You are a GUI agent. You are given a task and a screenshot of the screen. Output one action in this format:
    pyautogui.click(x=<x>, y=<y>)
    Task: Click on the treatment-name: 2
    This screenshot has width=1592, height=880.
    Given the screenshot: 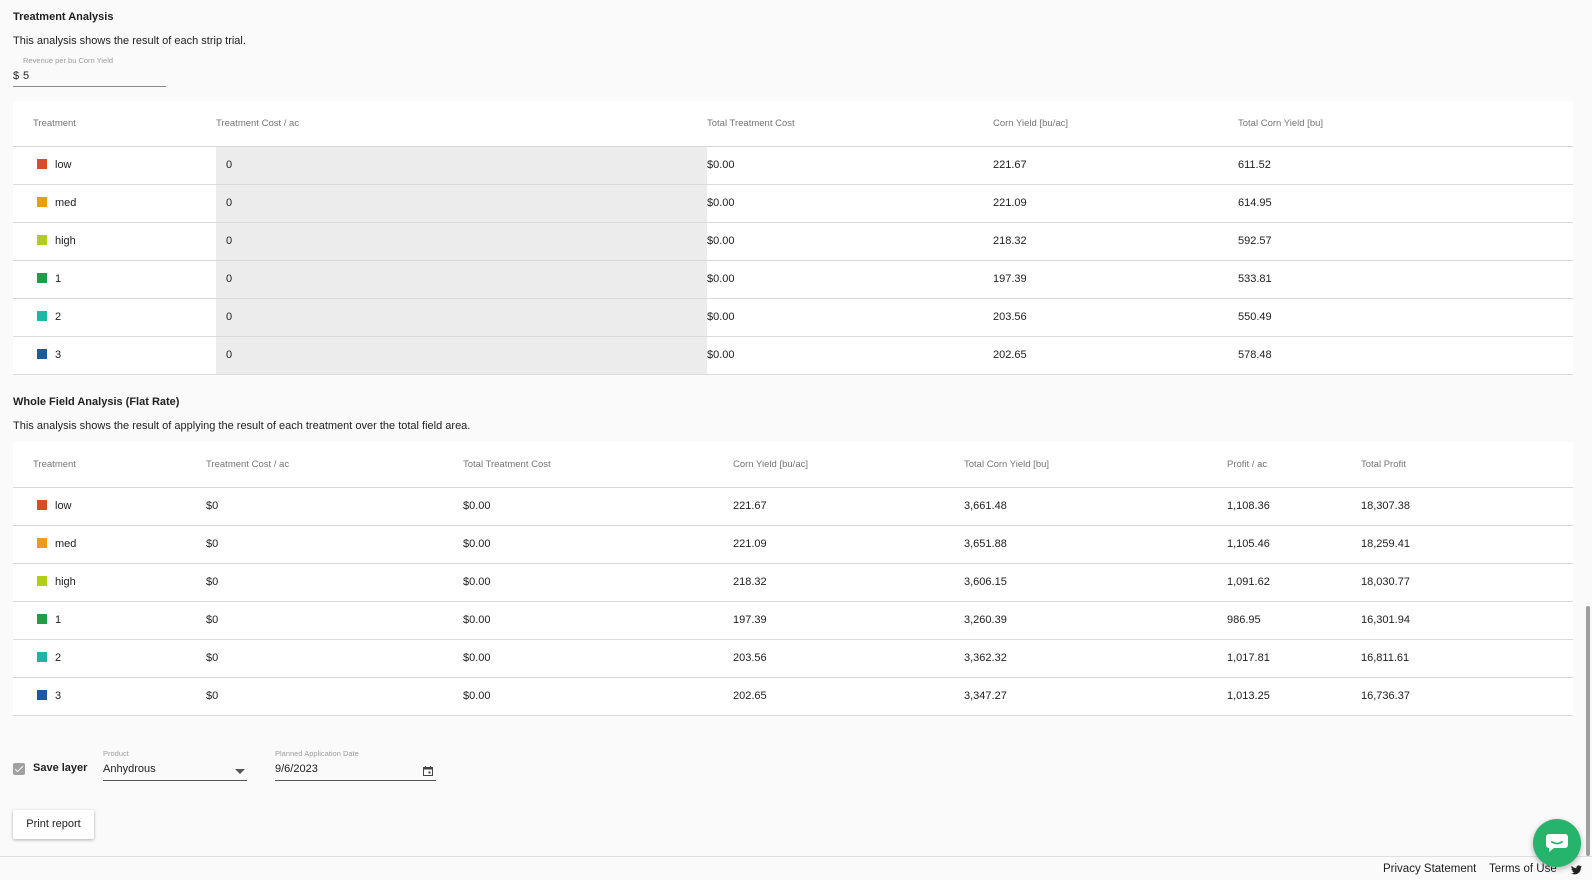 What is the action you would take?
    pyautogui.click(x=58, y=317)
    